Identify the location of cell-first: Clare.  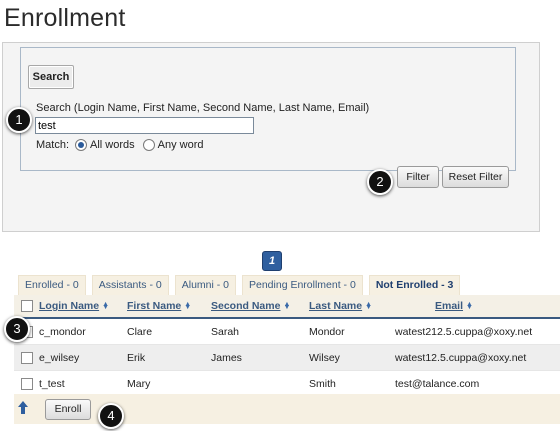
(169, 331).